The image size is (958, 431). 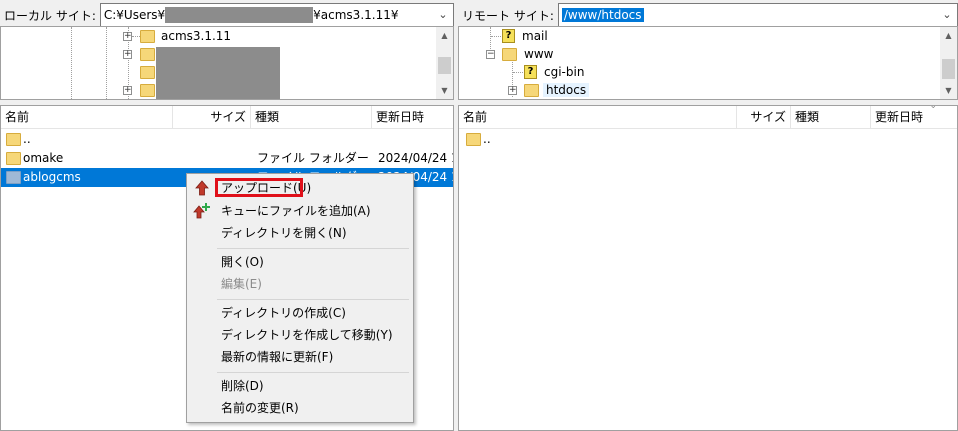 I want to click on menu-item-label: 開く(O), so click(x=242, y=262).